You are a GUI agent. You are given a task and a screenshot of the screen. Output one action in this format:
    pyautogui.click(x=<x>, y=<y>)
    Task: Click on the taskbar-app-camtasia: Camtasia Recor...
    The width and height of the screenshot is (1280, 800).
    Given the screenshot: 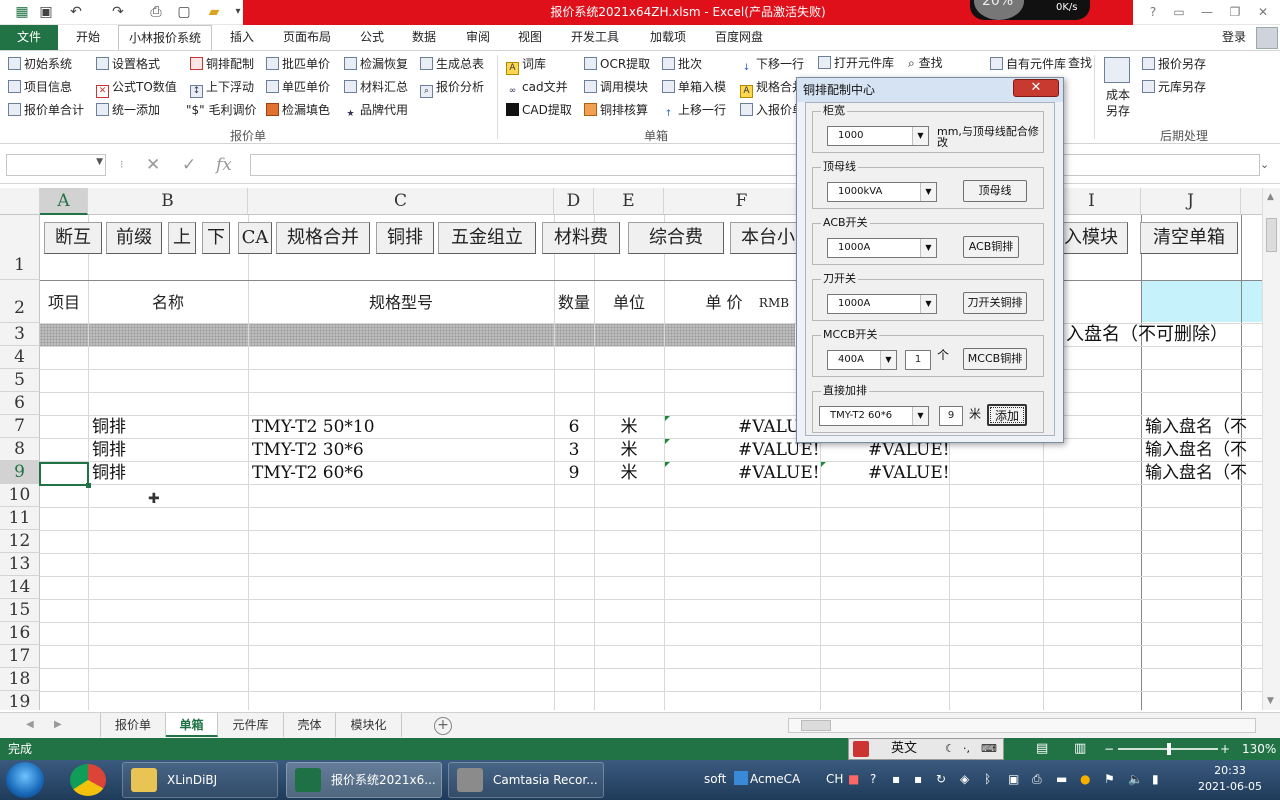 What is the action you would take?
    pyautogui.click(x=526, y=780)
    